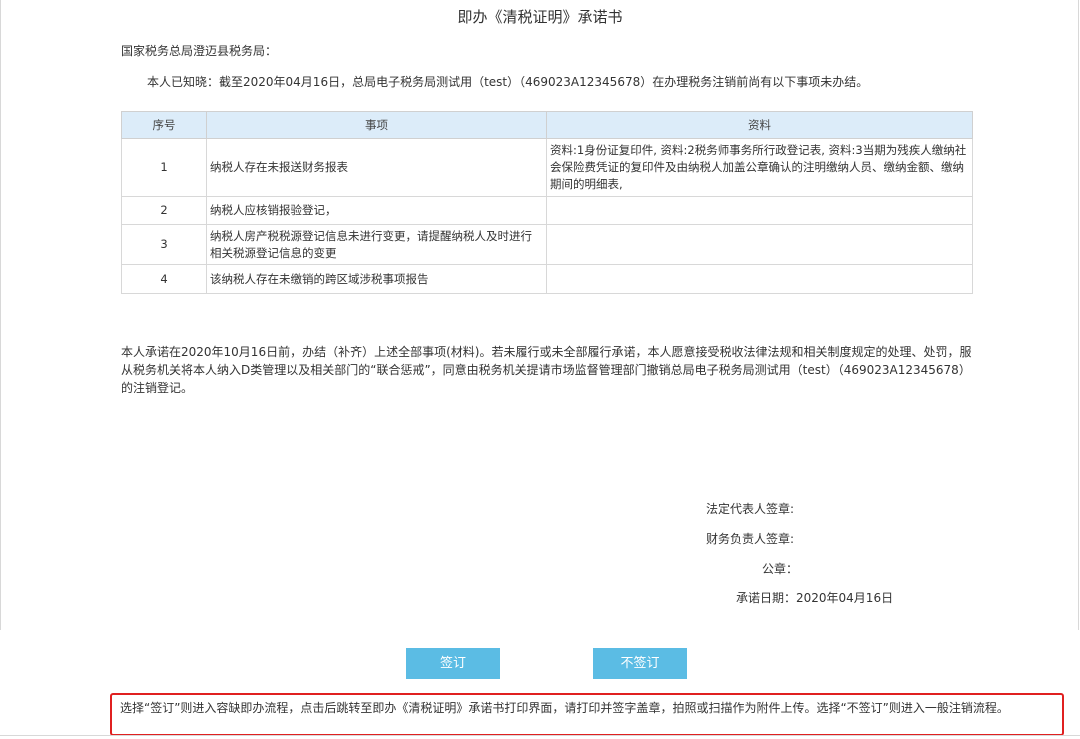 The height and width of the screenshot is (739, 1080). Describe the element at coordinates (164, 167) in the screenshot. I see `row-number: 1` at that location.